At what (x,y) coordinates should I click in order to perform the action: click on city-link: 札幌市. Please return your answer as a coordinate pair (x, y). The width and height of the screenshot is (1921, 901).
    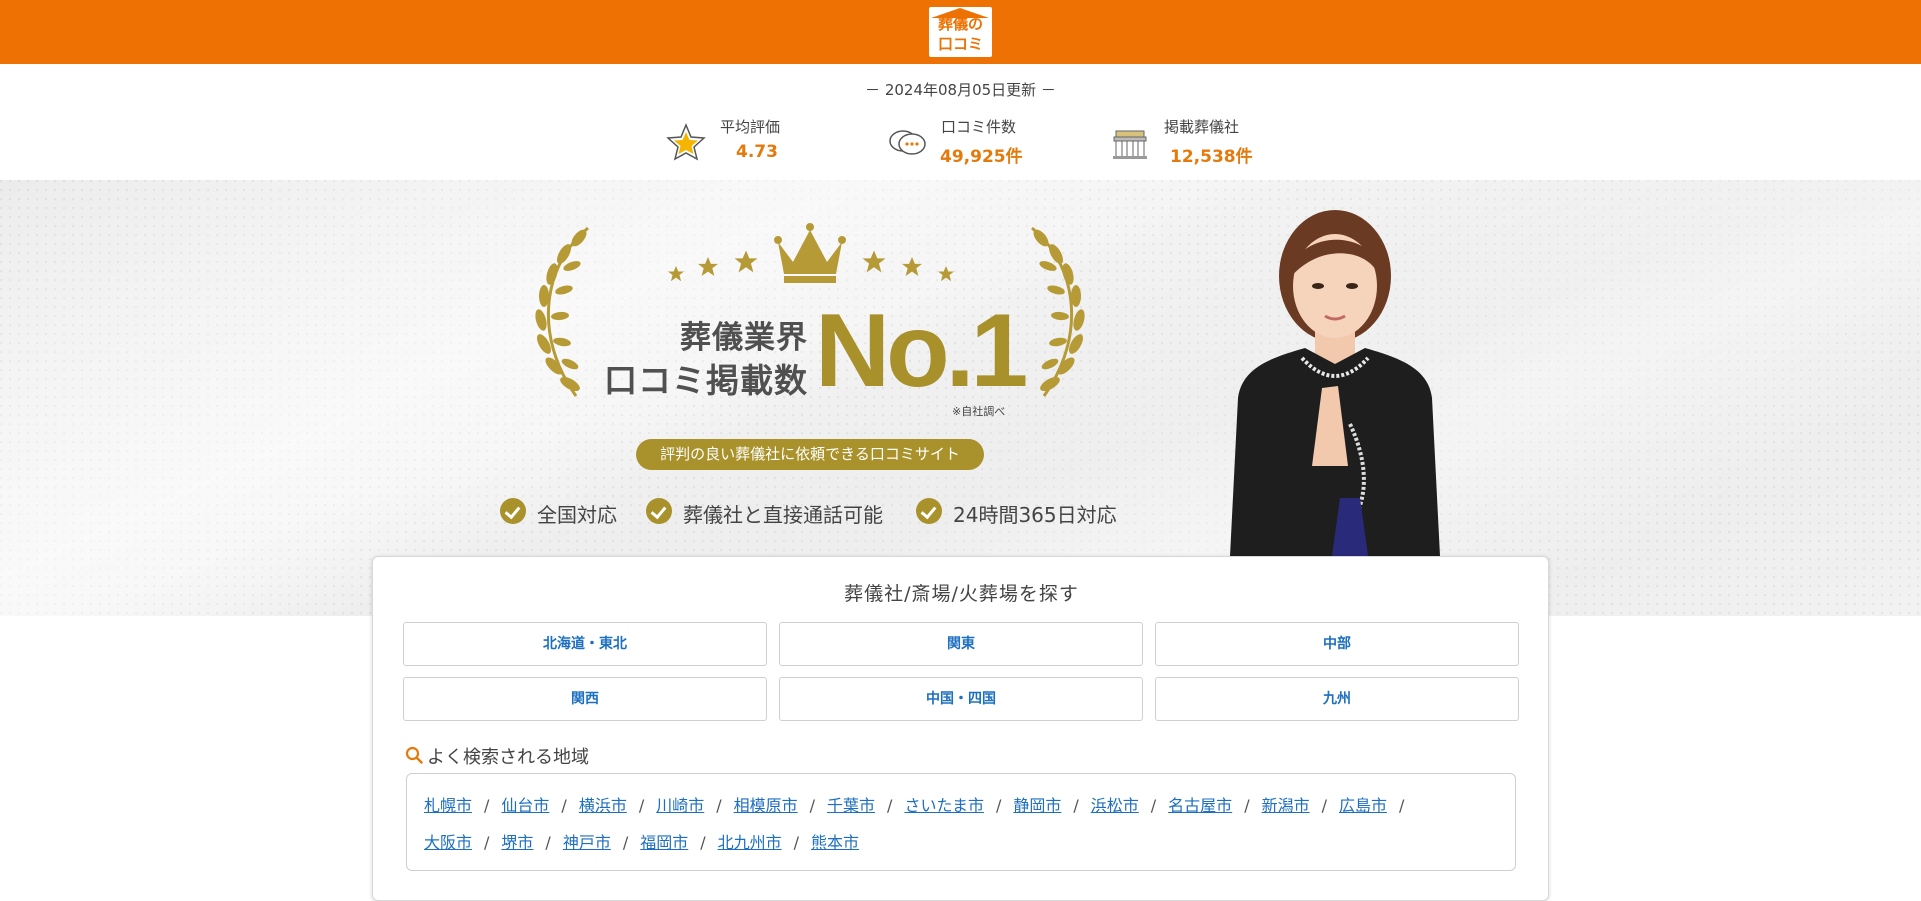
    Looking at the image, I should click on (448, 805).